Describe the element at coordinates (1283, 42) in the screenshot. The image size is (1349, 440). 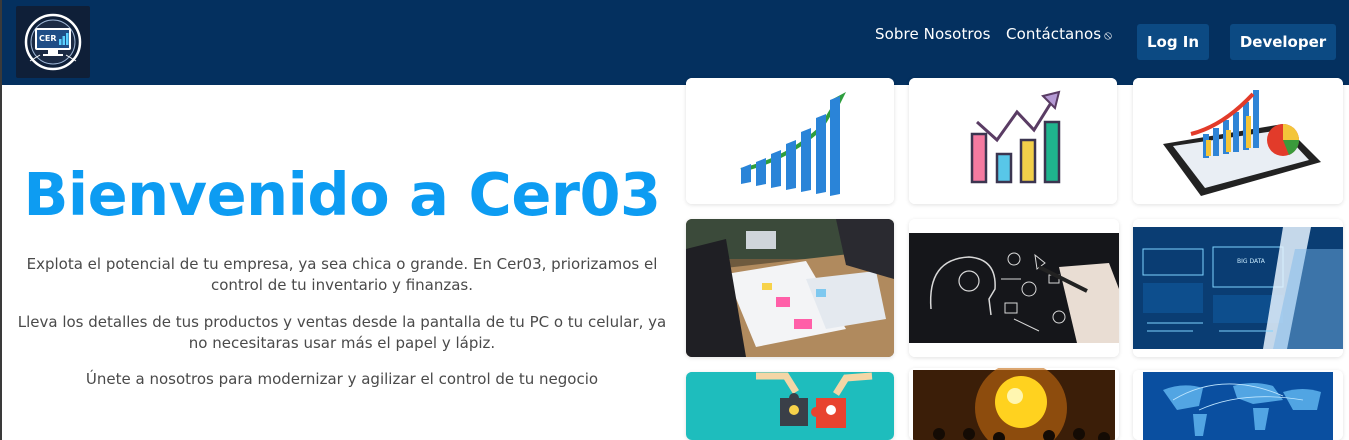
I see `developer-button: Developer` at that location.